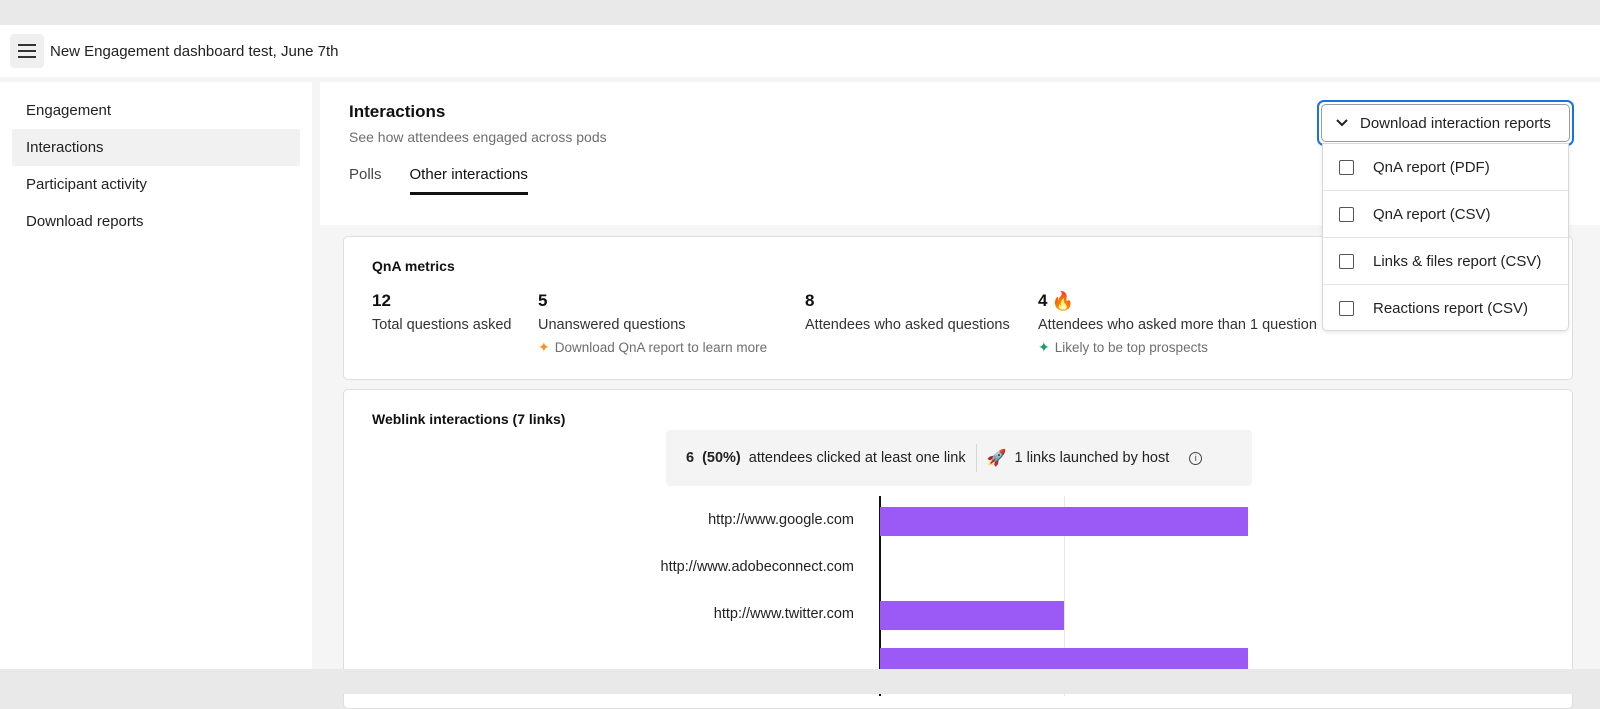 This screenshot has height=709, width=1600. Describe the element at coordinates (85, 221) in the screenshot. I see `sidebar-item-label: Download reports` at that location.